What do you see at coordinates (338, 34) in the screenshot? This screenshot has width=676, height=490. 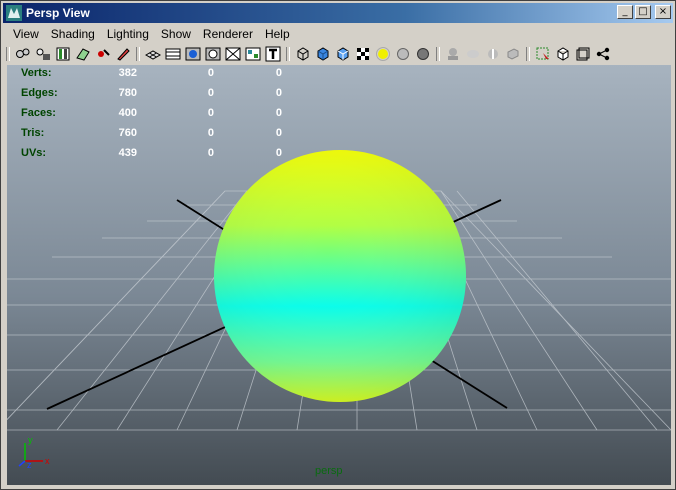 I see `menu-bar: View Shading Lighting Show Renderer Help` at bounding box center [338, 34].